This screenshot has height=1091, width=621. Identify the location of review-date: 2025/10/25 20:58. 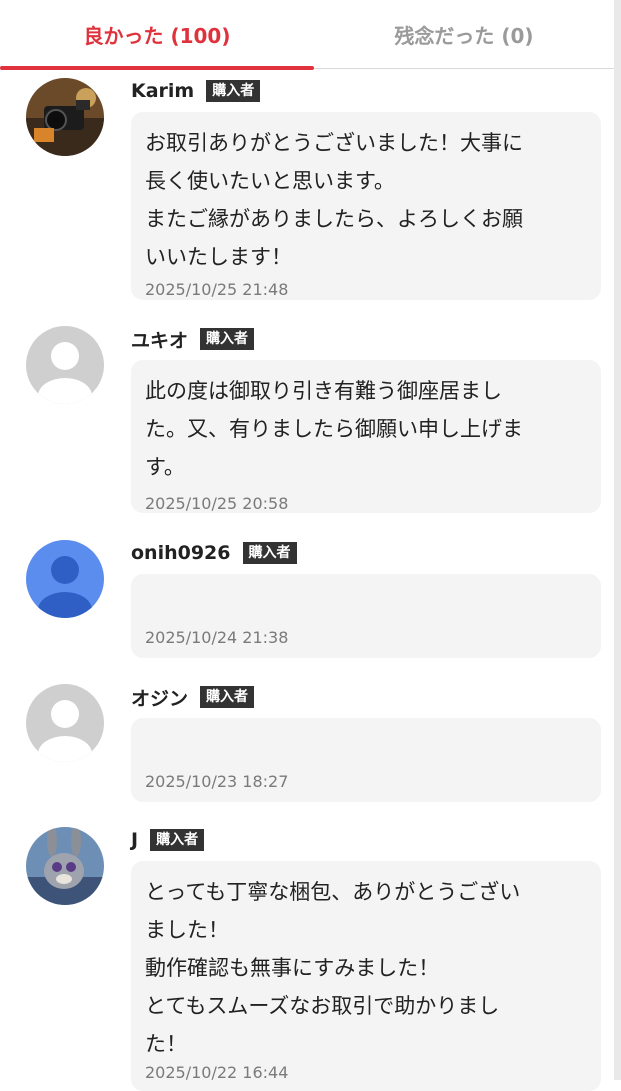
(217, 503).